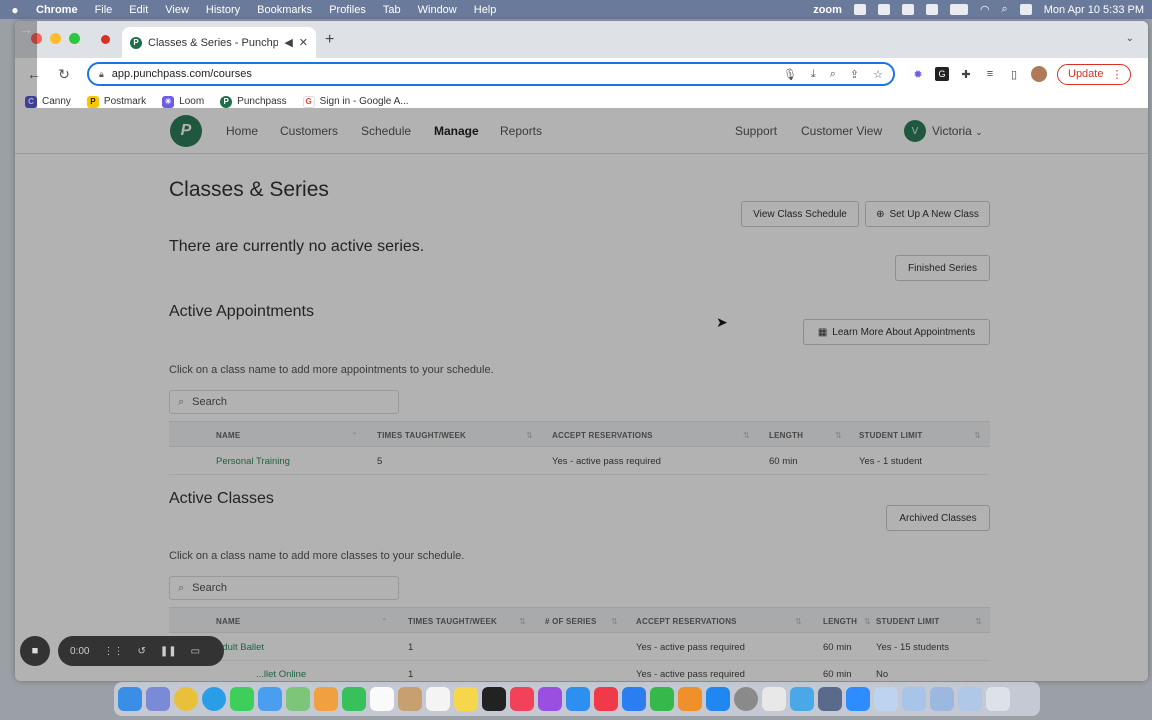 The width and height of the screenshot is (1152, 720). What do you see at coordinates (74, 38) in the screenshot?
I see `fullscreen-window-button` at bounding box center [74, 38].